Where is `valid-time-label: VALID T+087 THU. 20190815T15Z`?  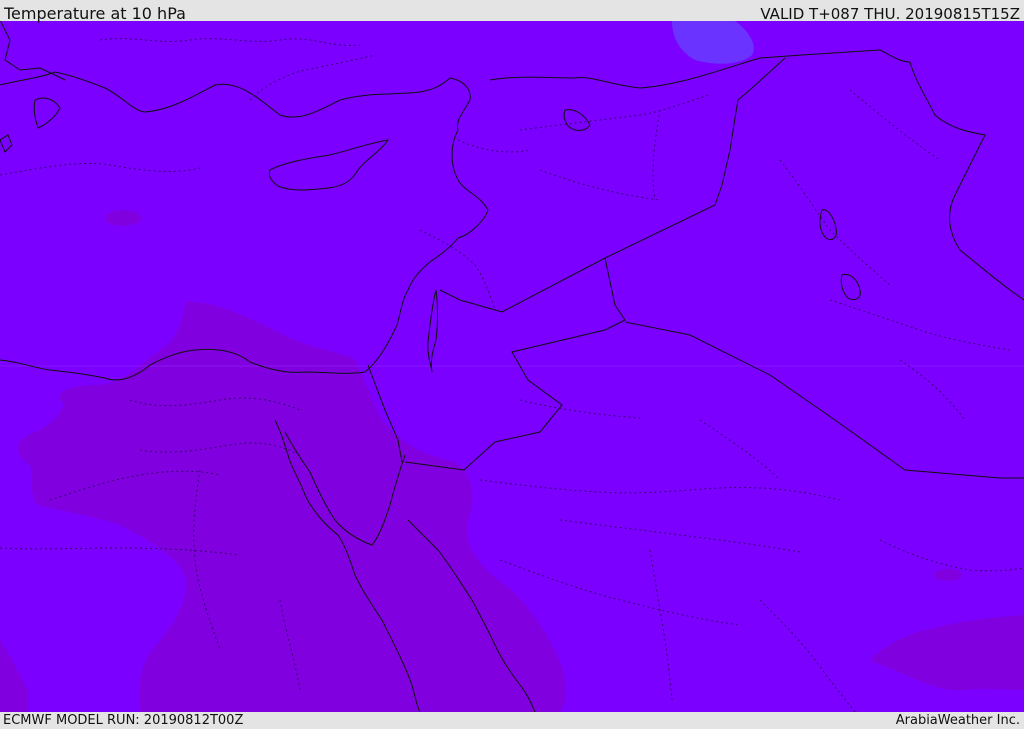 valid-time-label: VALID T+087 THU. 20190815T15Z is located at coordinates (890, 14).